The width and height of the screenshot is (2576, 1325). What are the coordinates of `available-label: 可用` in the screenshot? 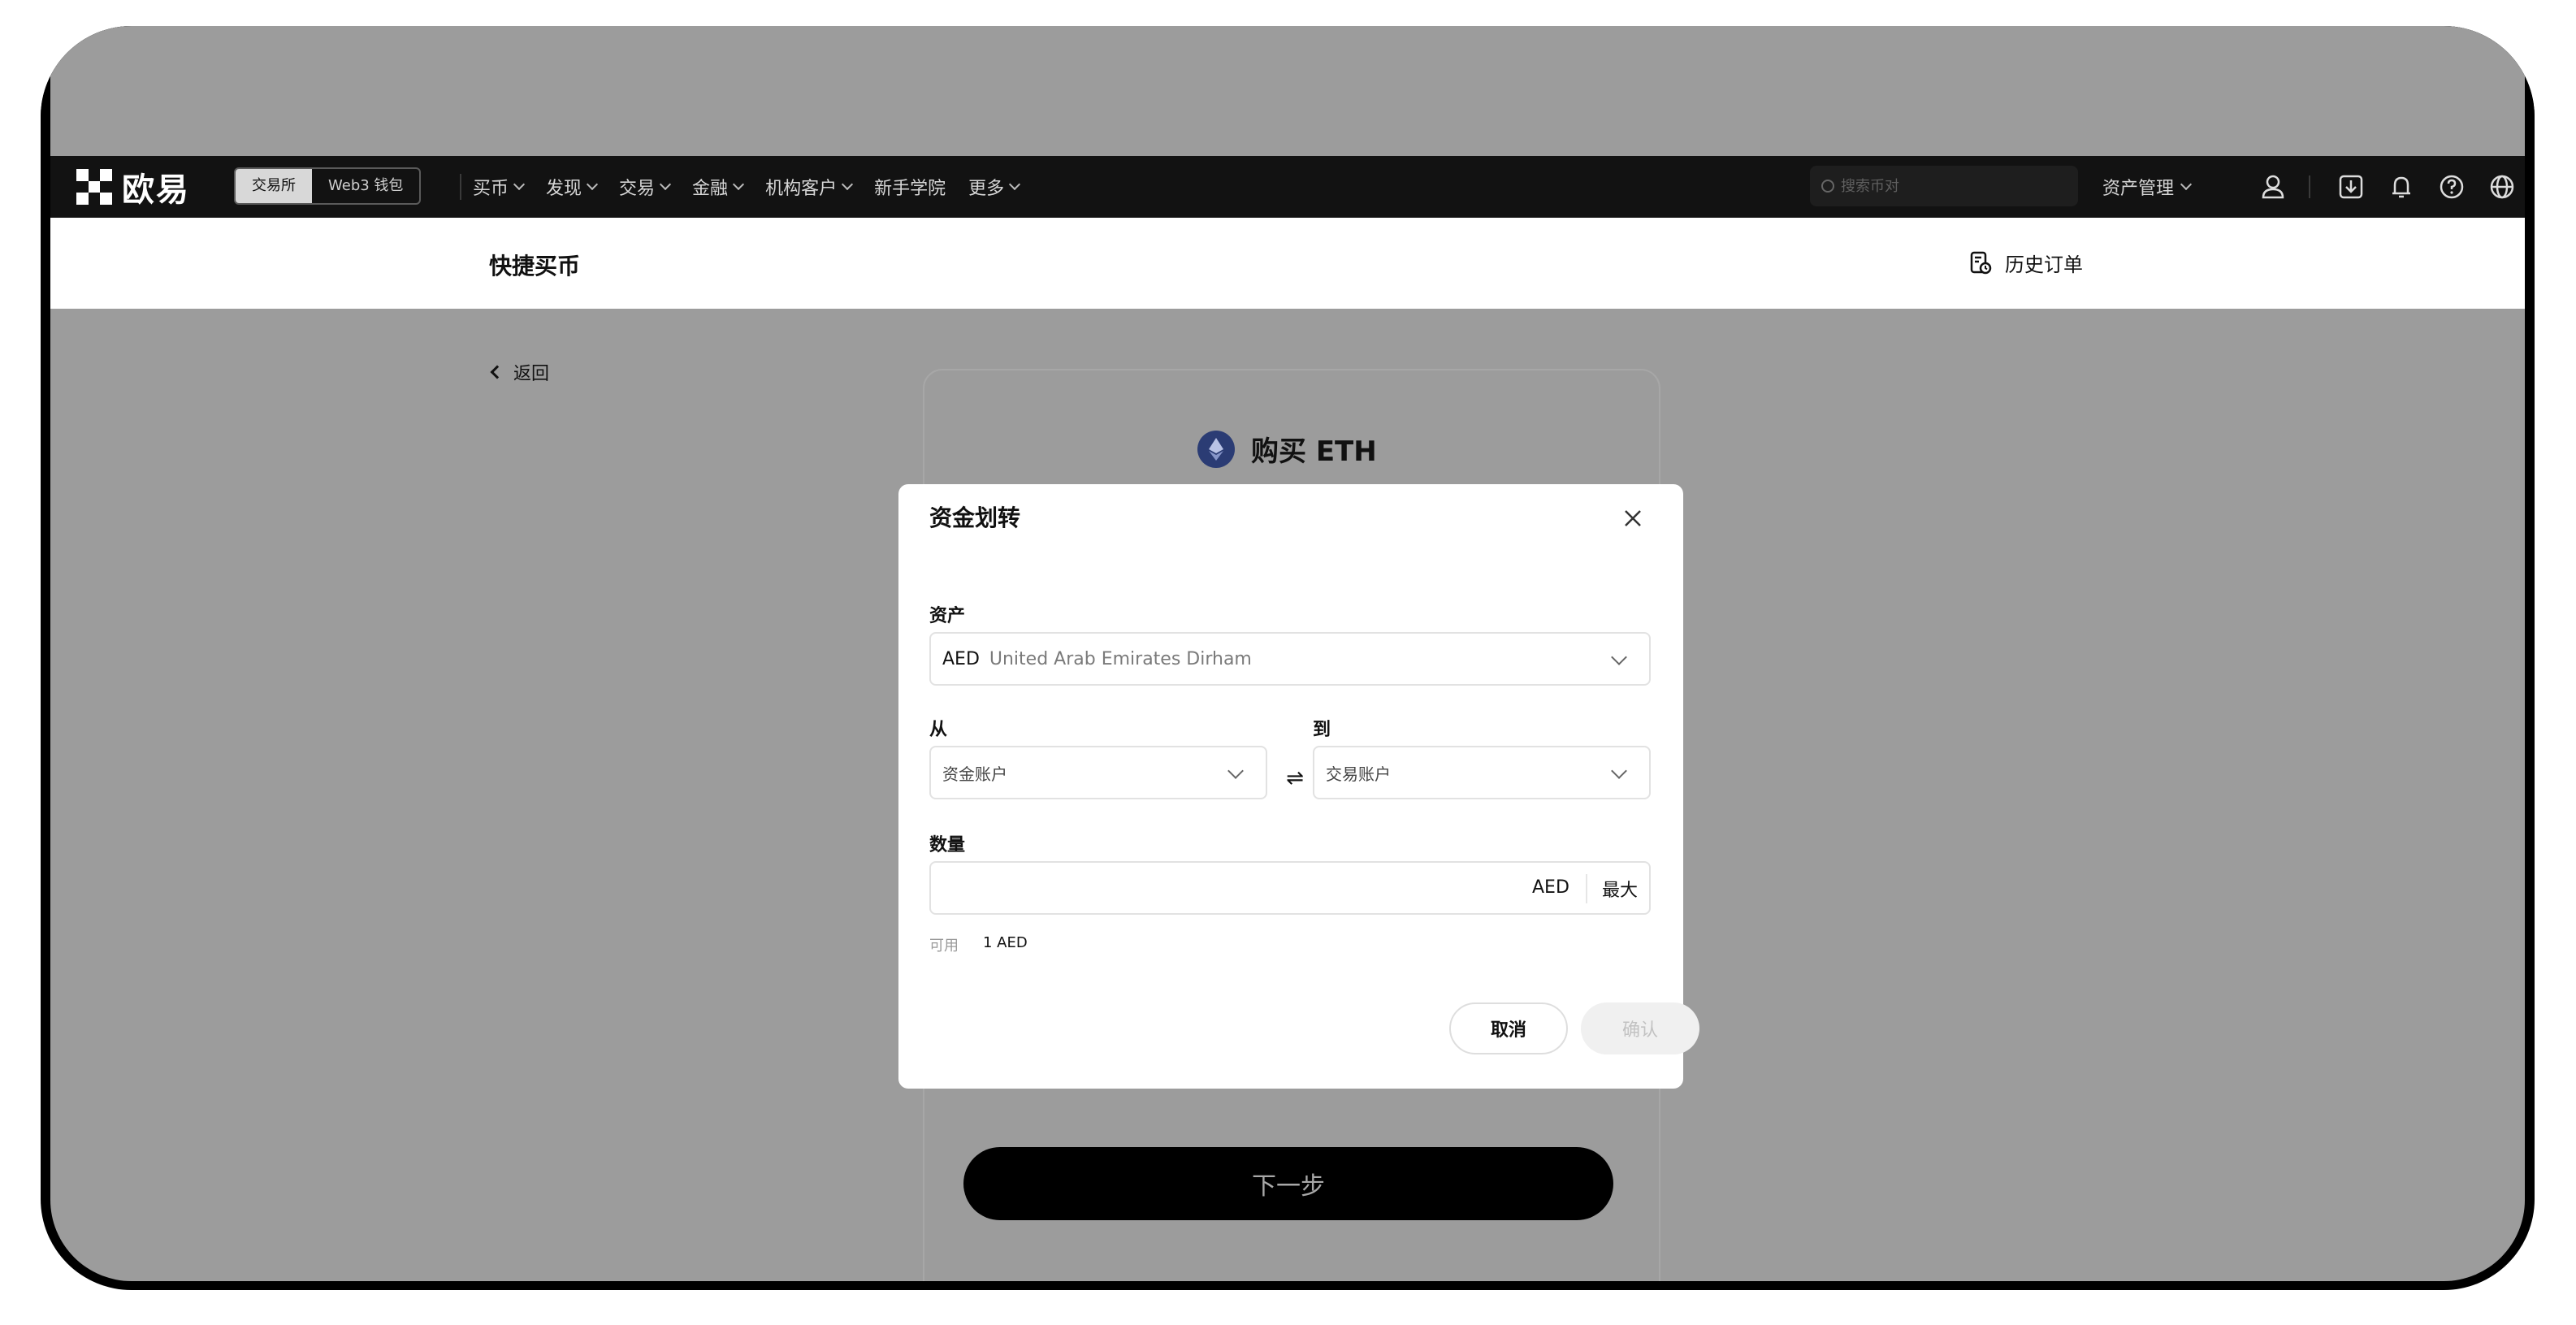 It's located at (944, 946).